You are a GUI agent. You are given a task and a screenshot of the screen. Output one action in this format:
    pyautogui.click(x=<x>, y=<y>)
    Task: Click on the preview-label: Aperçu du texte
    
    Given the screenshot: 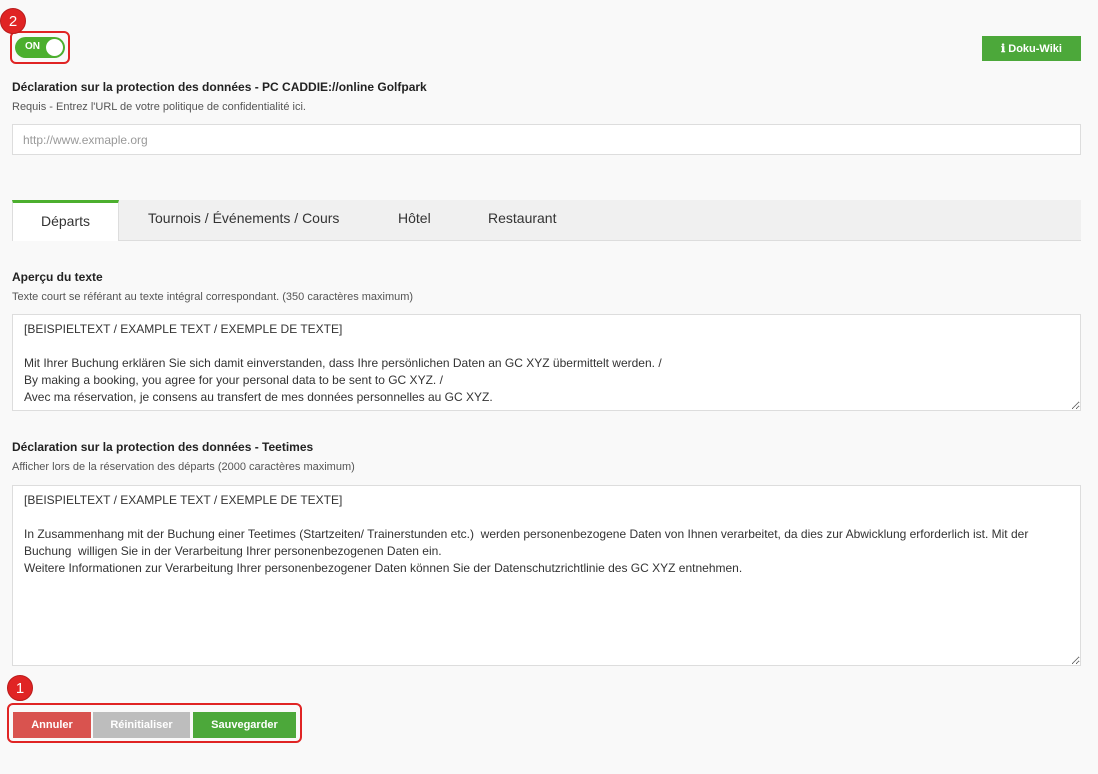 What is the action you would take?
    pyautogui.click(x=57, y=277)
    